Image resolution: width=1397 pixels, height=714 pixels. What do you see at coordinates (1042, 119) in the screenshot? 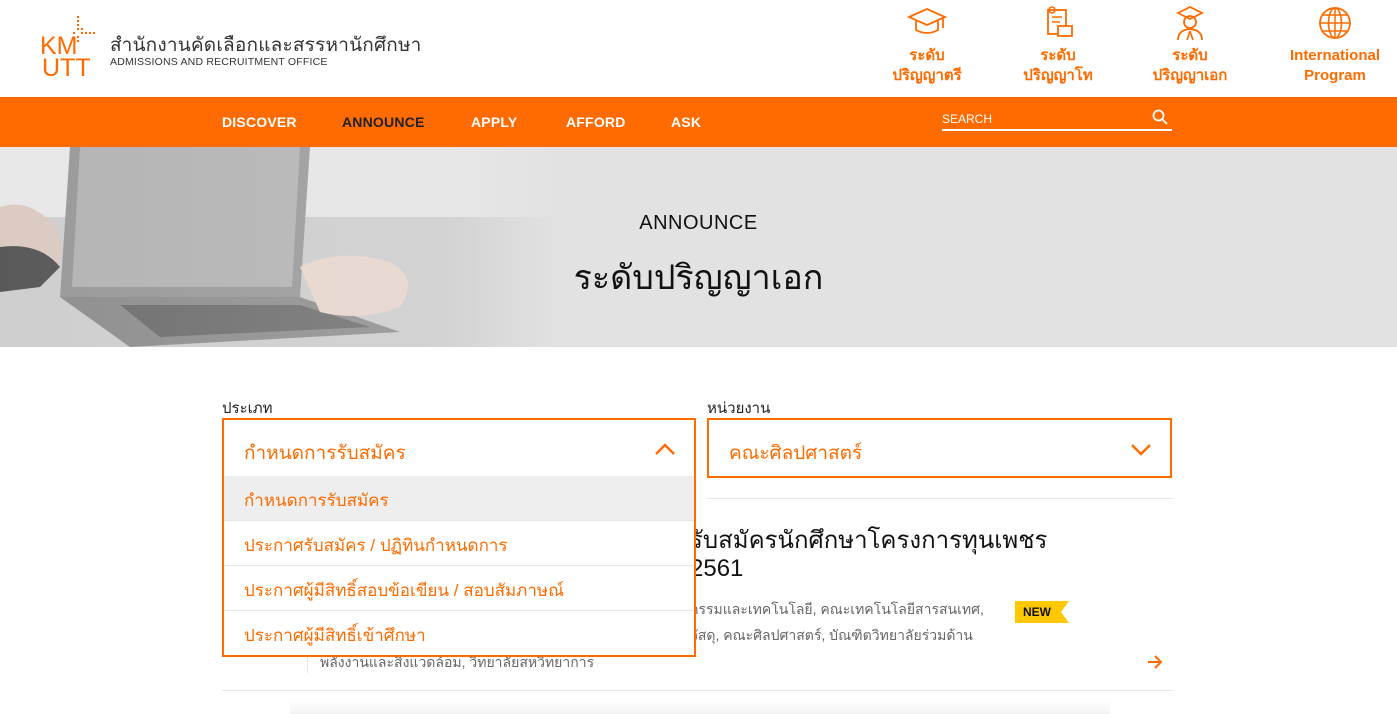
I see `search-input` at bounding box center [1042, 119].